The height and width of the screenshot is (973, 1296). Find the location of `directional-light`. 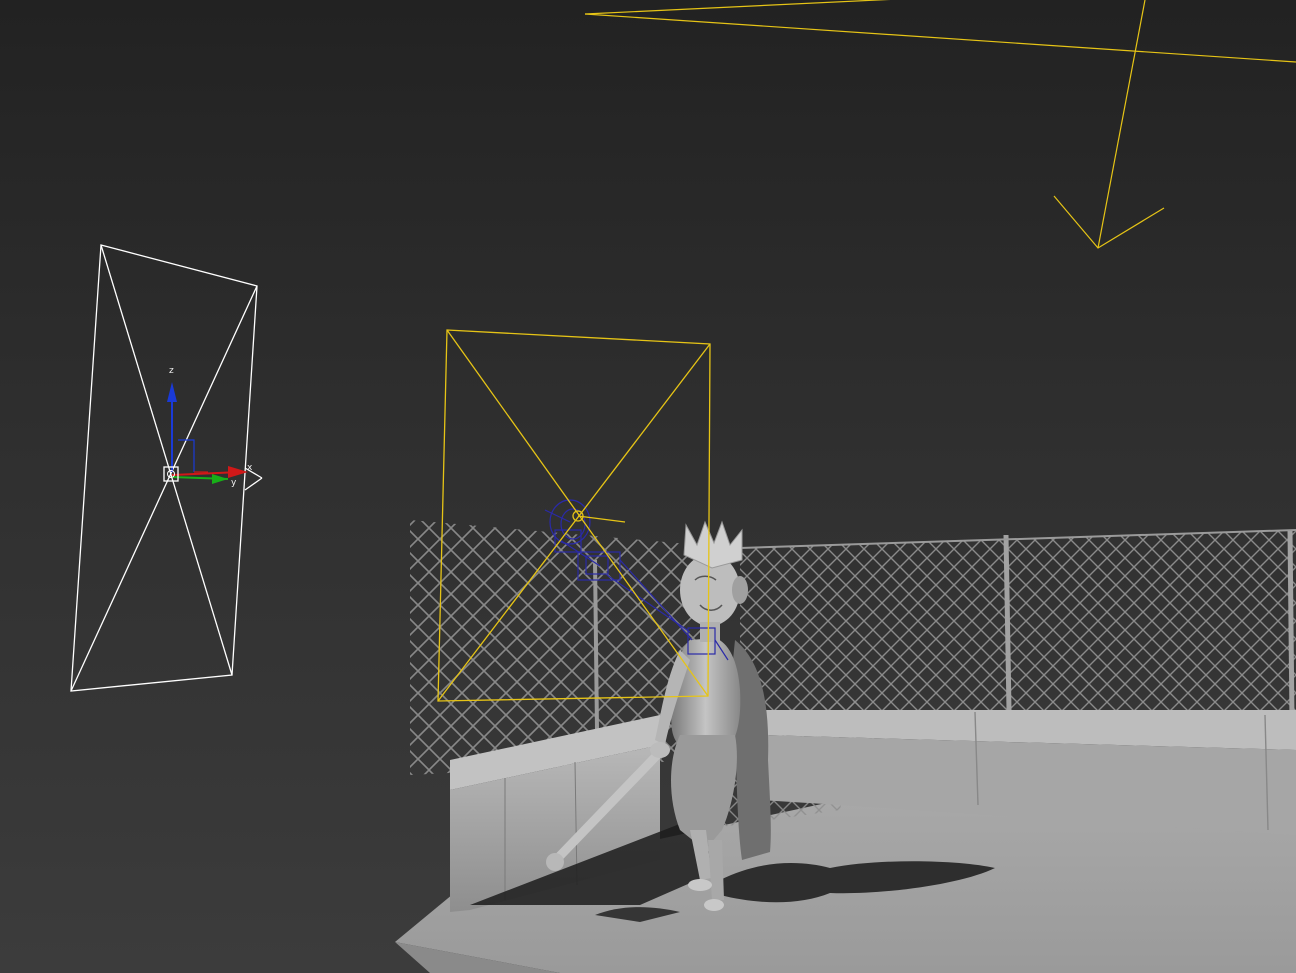

directional-light is located at coordinates (940, 124).